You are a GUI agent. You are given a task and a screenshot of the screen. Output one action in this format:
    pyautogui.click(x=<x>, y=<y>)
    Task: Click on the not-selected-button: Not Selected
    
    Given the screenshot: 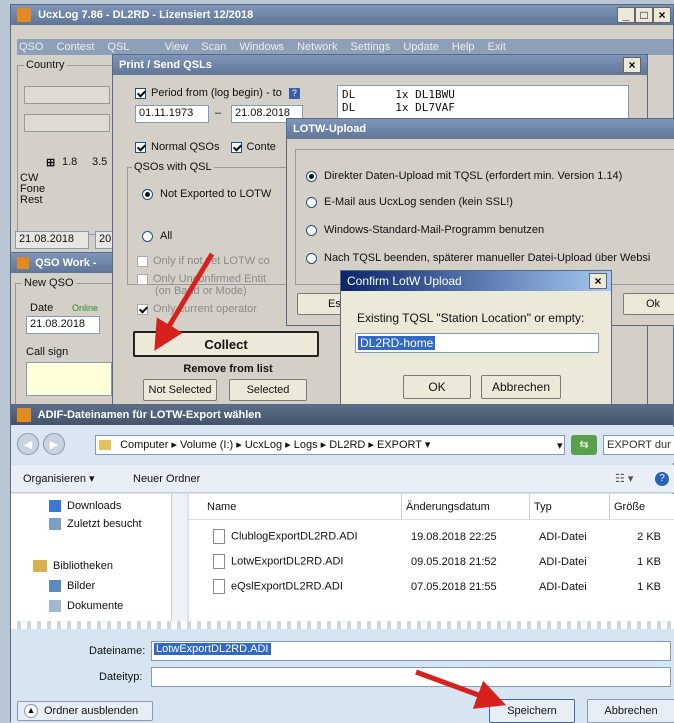 What is the action you would take?
    pyautogui.click(x=180, y=390)
    